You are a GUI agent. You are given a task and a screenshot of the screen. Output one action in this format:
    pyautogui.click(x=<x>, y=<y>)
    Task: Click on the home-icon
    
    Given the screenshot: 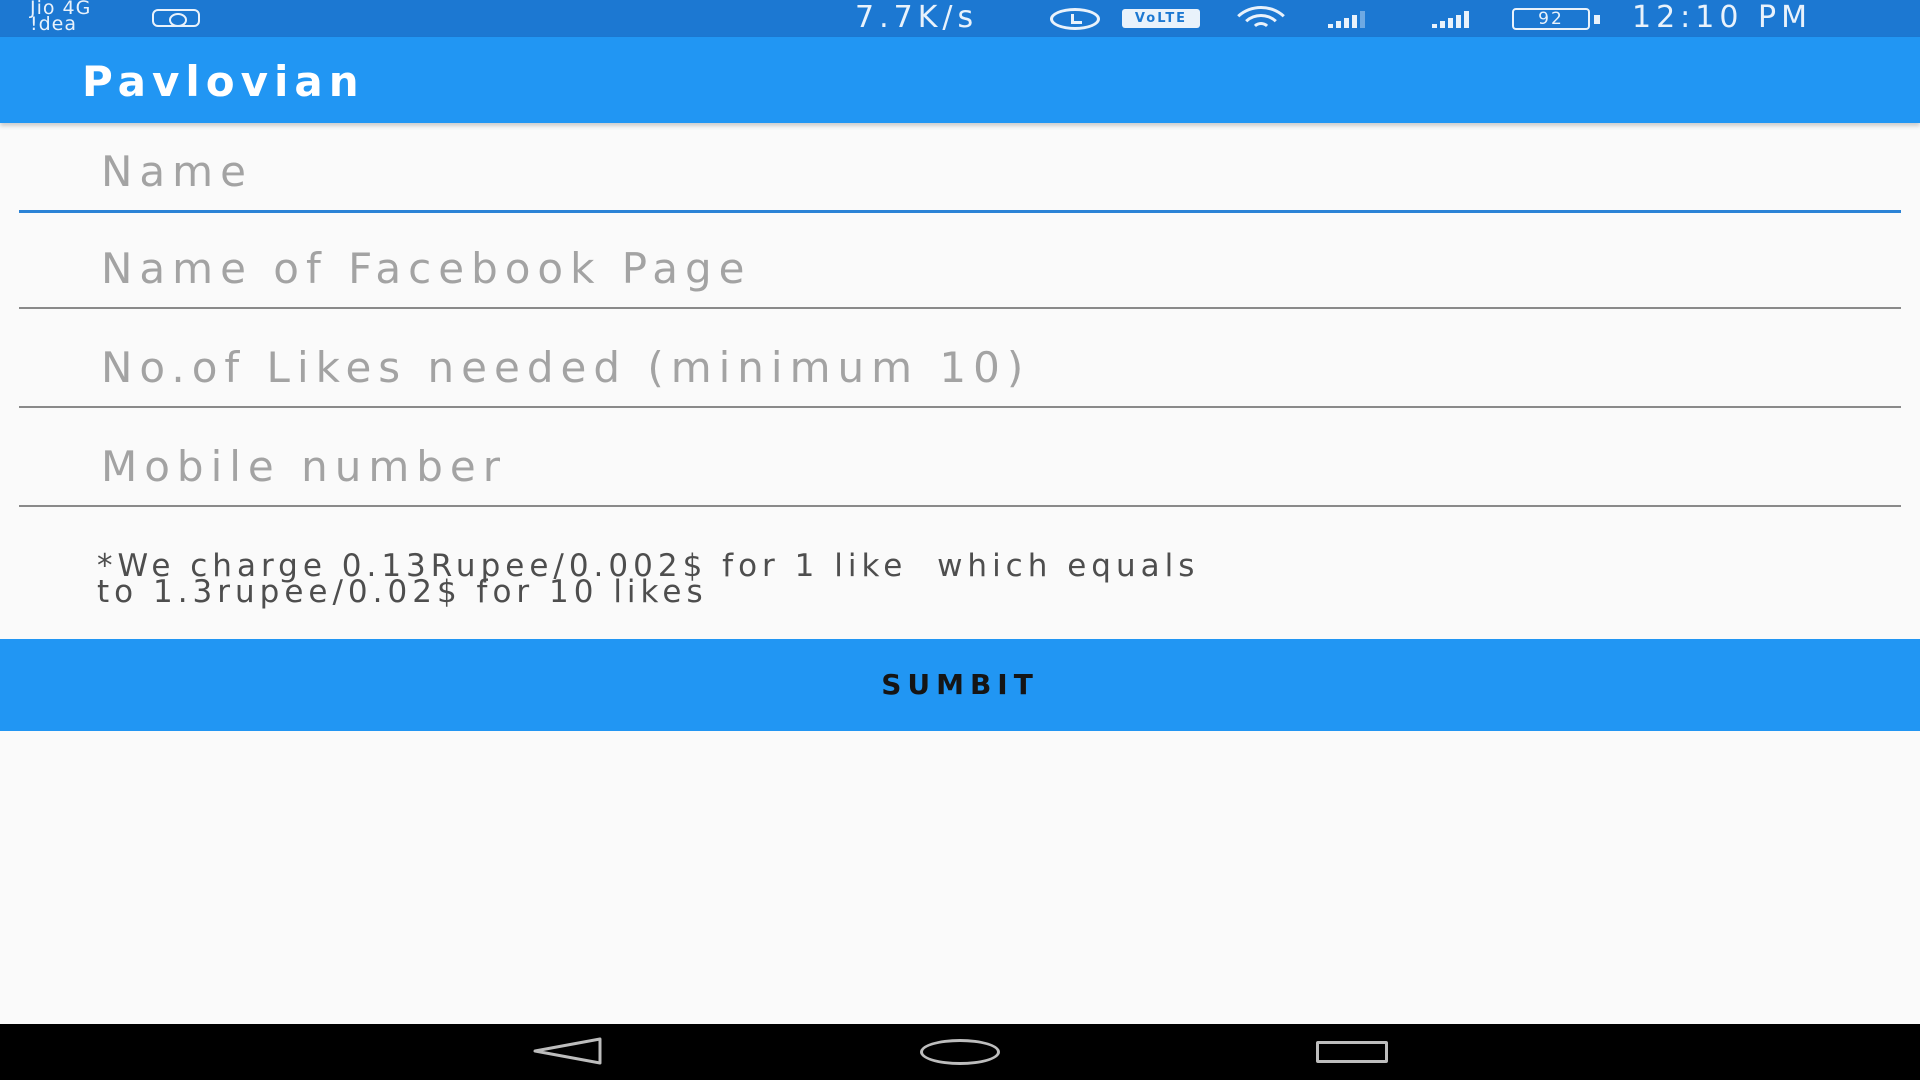 What is the action you would take?
    pyautogui.click(x=960, y=1052)
    